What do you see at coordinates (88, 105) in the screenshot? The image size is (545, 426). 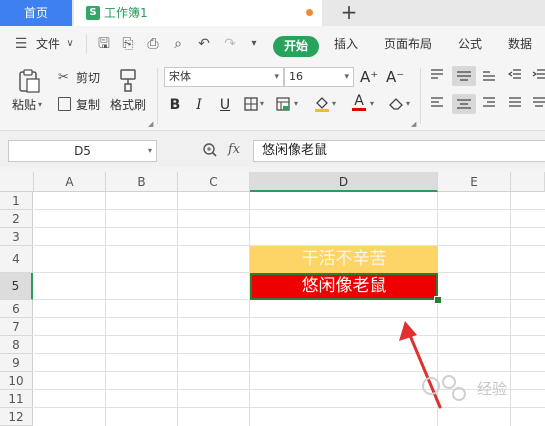 I see `copy-button: 复制` at bounding box center [88, 105].